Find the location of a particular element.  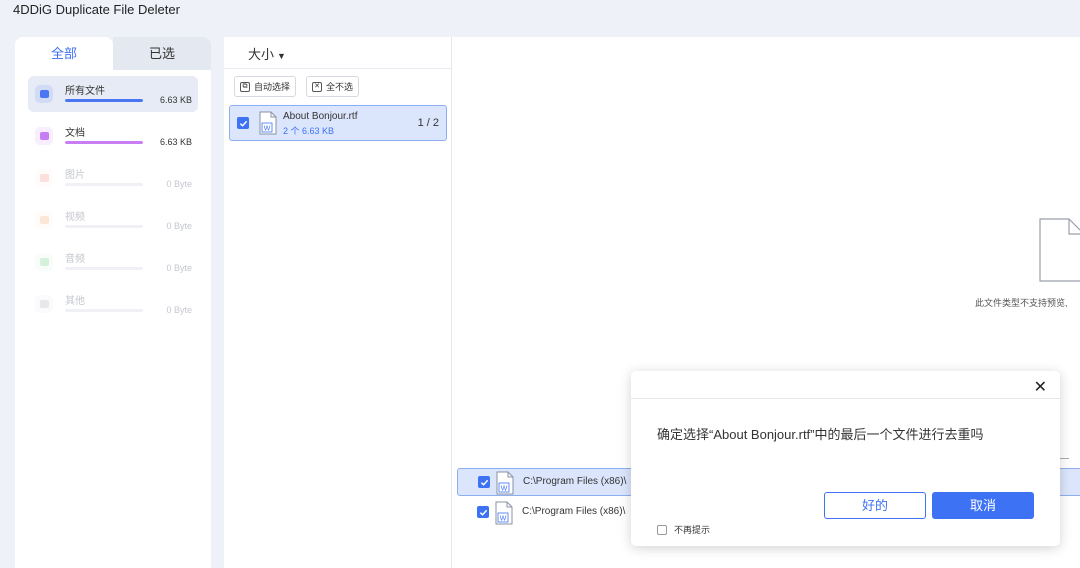

deselect-all-button: ✕ 全不选 is located at coordinates (333, 86).